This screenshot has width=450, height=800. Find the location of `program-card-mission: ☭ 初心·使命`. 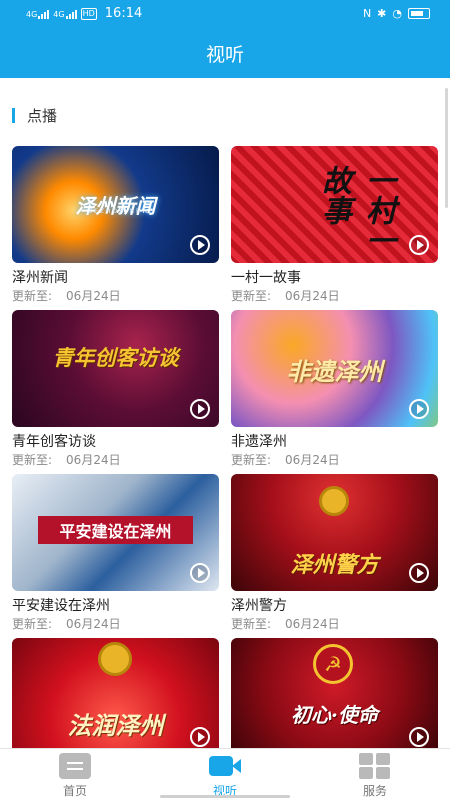

program-card-mission: ☭ 初心·使命 is located at coordinates (334, 693).